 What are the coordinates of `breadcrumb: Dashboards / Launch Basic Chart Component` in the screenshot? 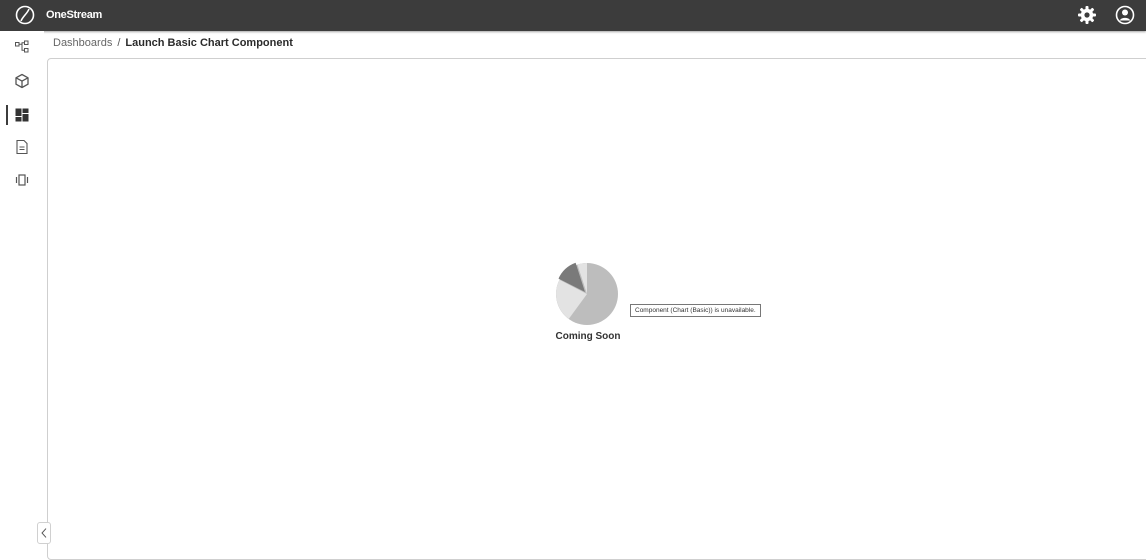 It's located at (173, 43).